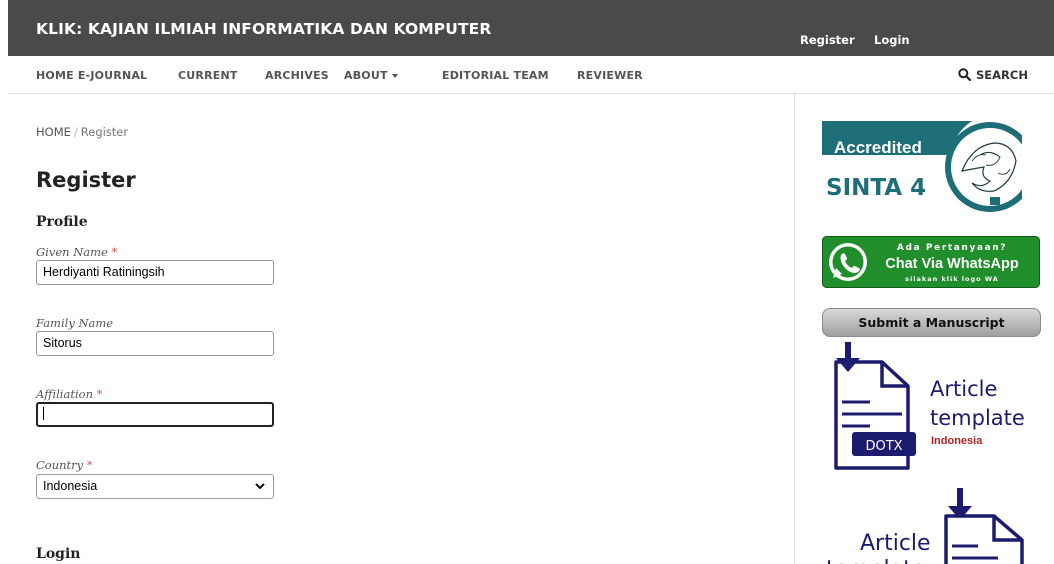 This screenshot has height=564, width=1054. What do you see at coordinates (62, 222) in the screenshot?
I see `profile-legend: Profile` at bounding box center [62, 222].